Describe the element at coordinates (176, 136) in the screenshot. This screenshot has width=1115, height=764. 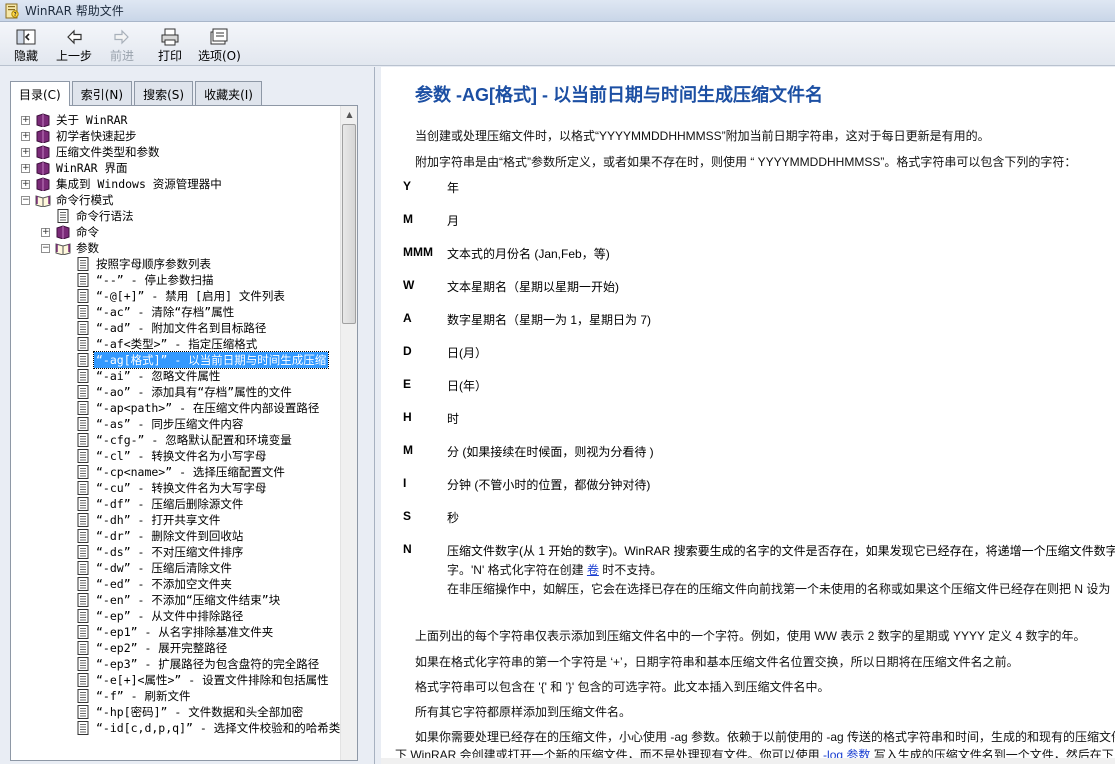
I see `tree-item: + 初学者快速起步` at that location.